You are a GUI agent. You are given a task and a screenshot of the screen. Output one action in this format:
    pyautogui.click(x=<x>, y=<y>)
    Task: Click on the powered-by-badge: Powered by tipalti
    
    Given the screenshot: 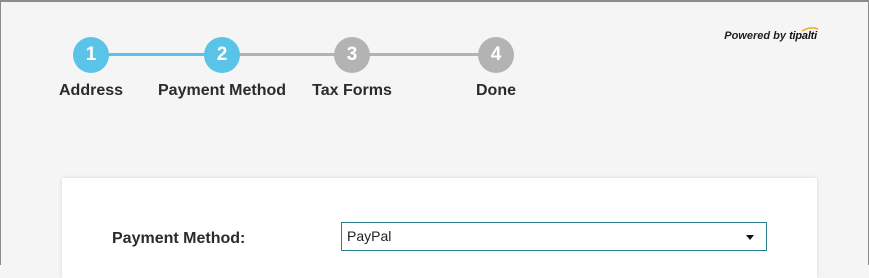 What is the action you would take?
    pyautogui.click(x=771, y=34)
    